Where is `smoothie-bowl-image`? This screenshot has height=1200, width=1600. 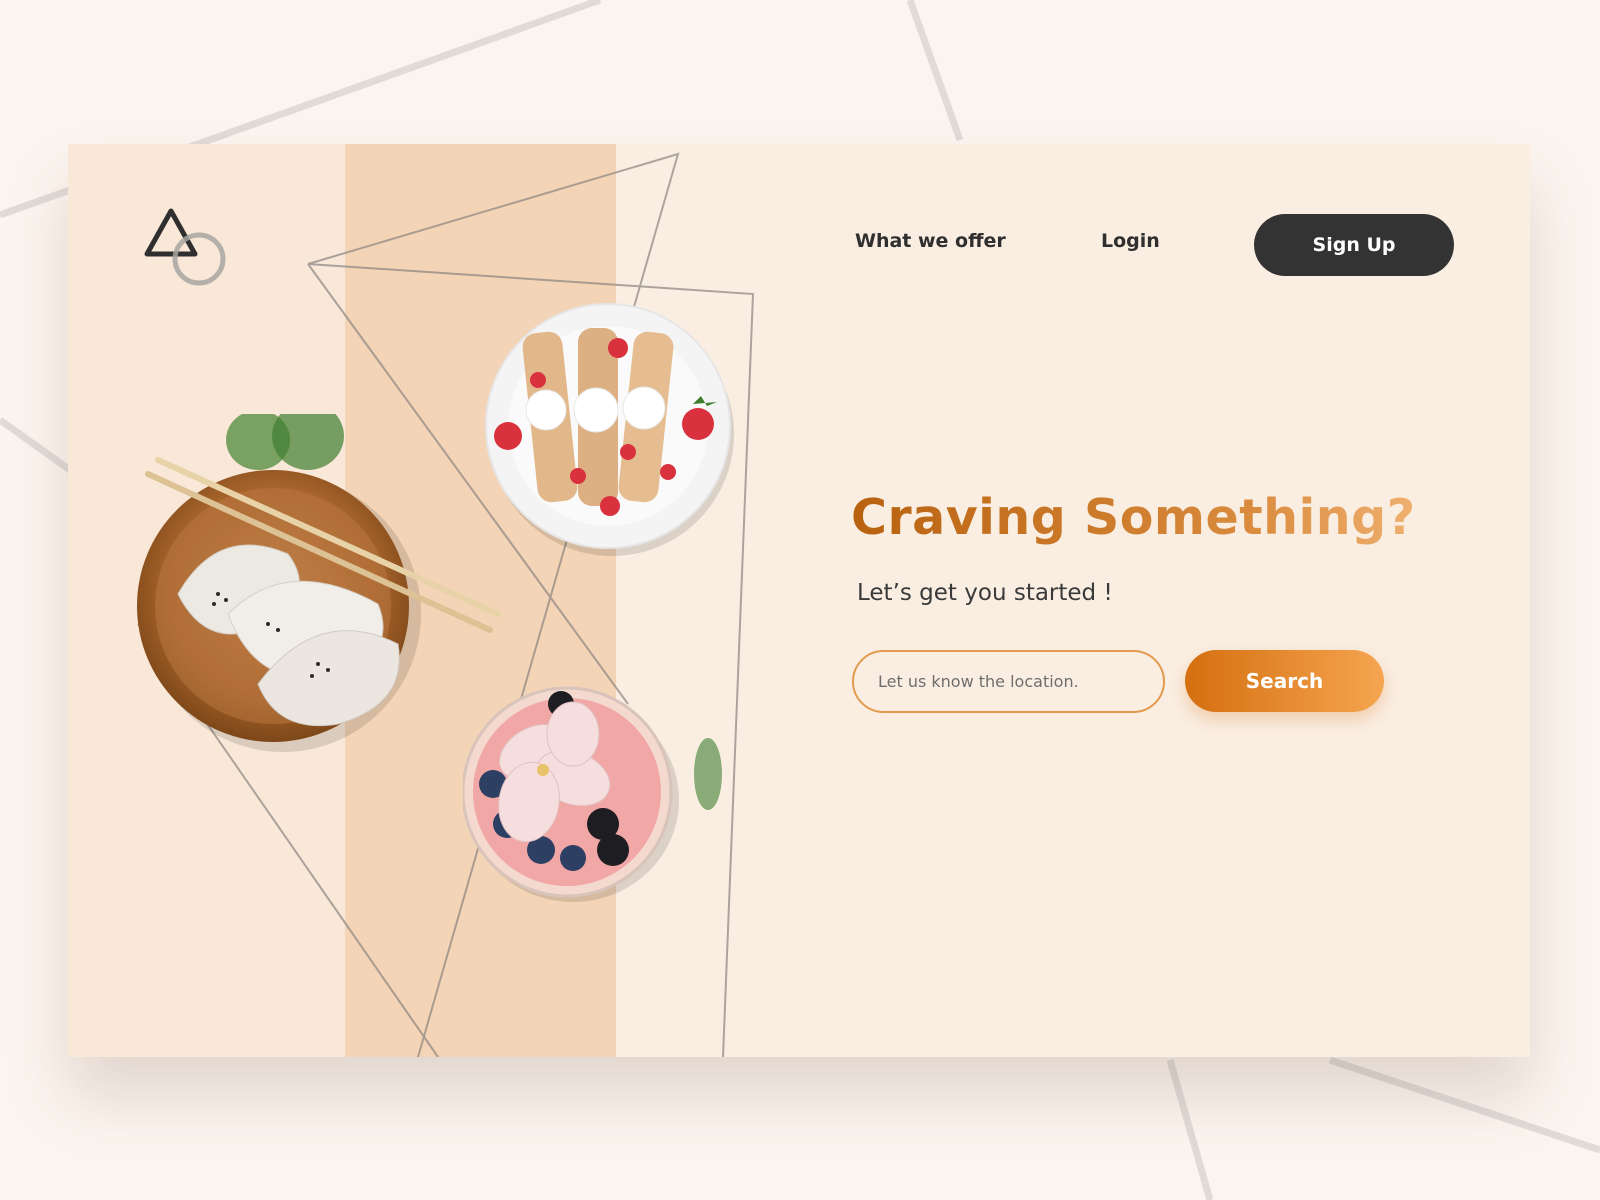
smoothie-bowl-image is located at coordinates (592, 794).